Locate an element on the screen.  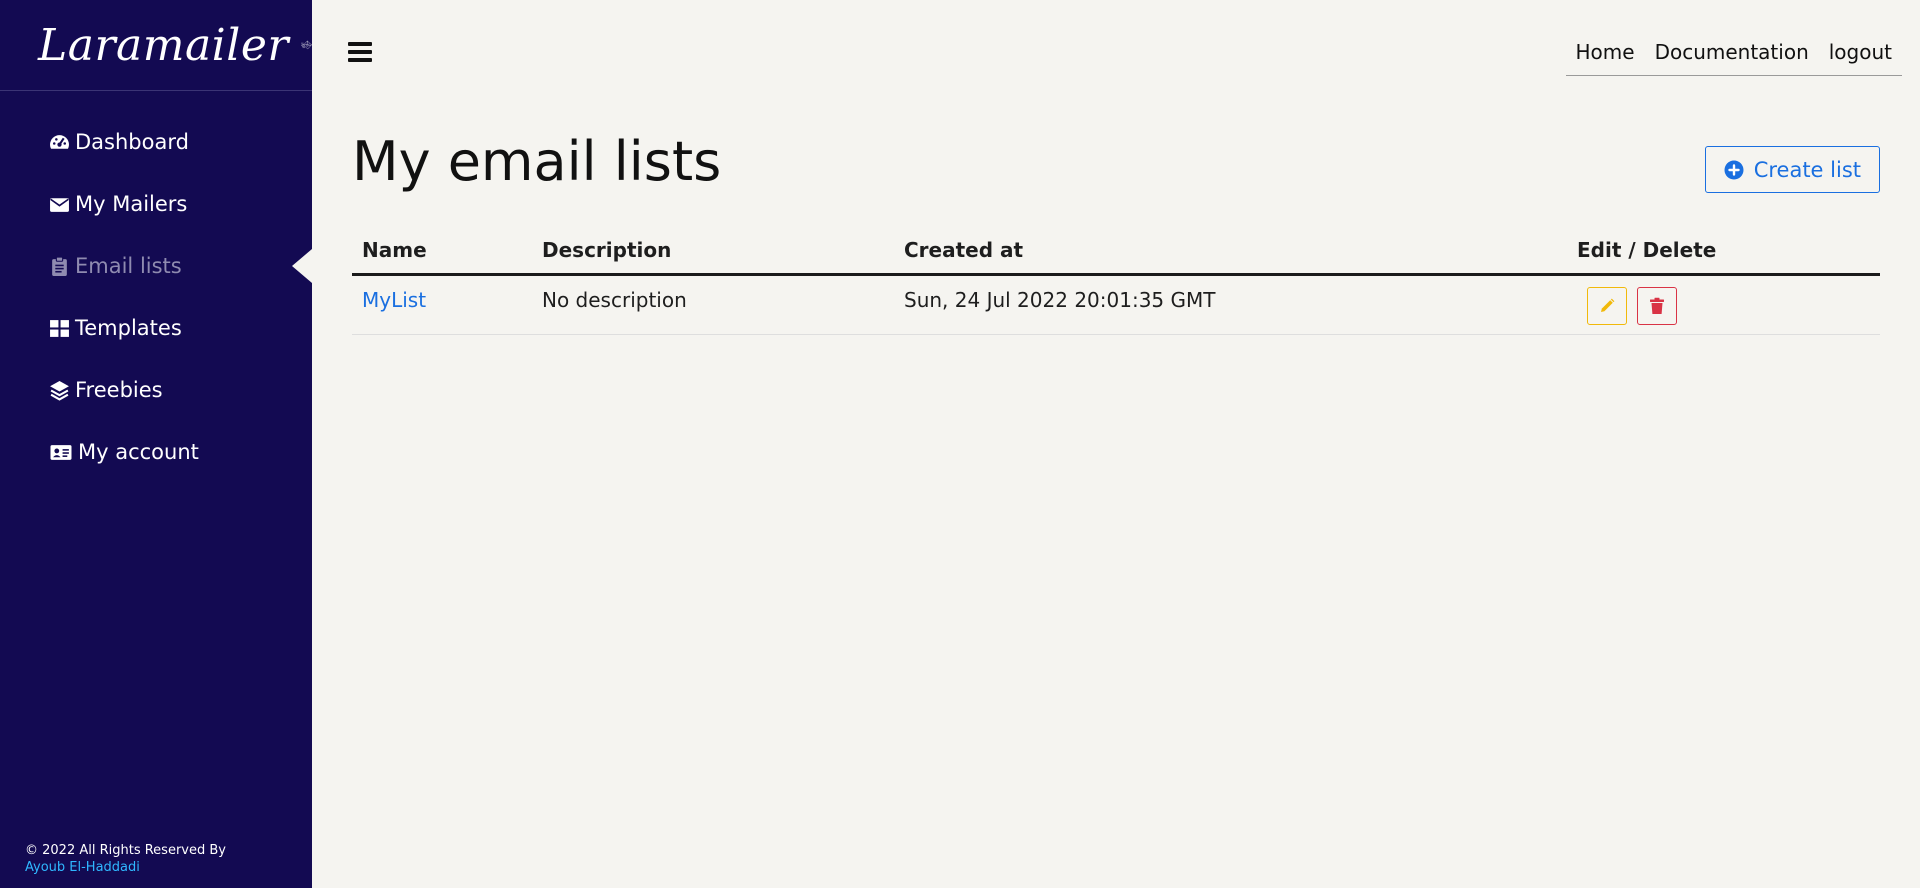
column-header-edit-delete: Edit / Delete is located at coordinates (1723, 254).